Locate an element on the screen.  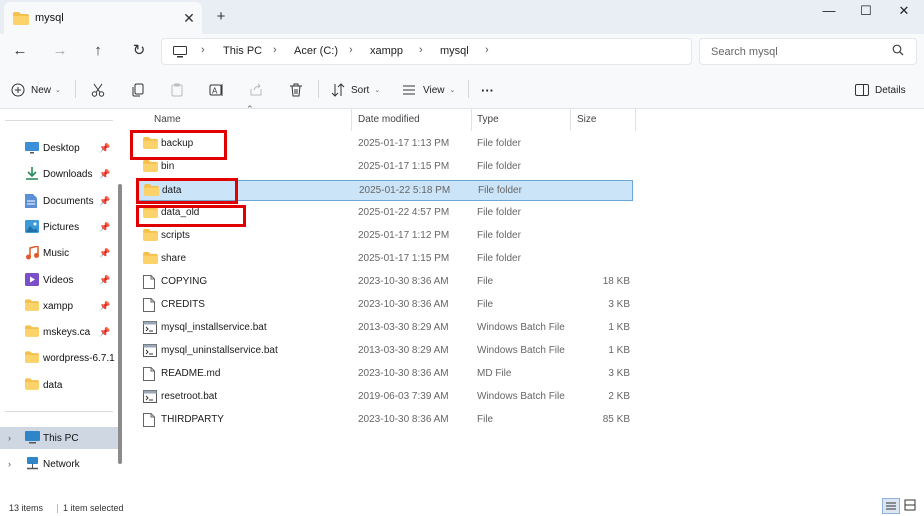
sidebar-item-desktop: Desktop 📌 is located at coordinates (59, 148).